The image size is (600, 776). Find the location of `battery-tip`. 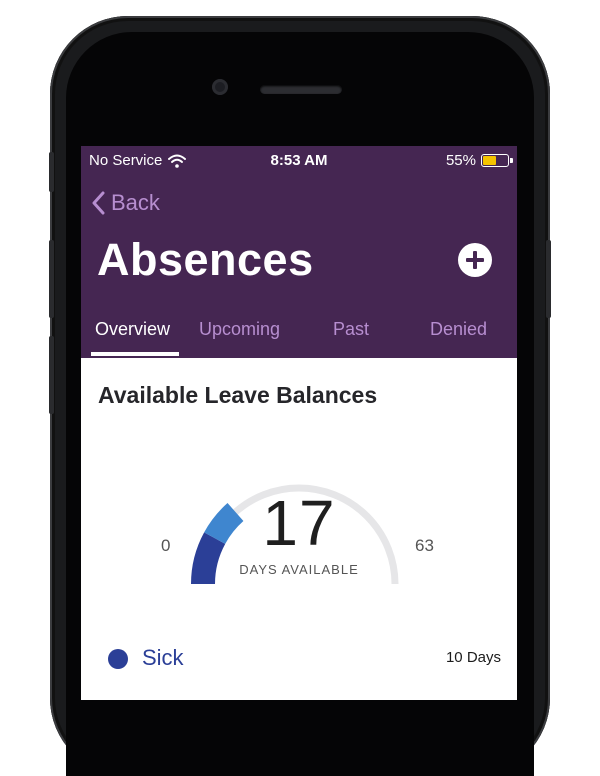

battery-tip is located at coordinates (511, 160).